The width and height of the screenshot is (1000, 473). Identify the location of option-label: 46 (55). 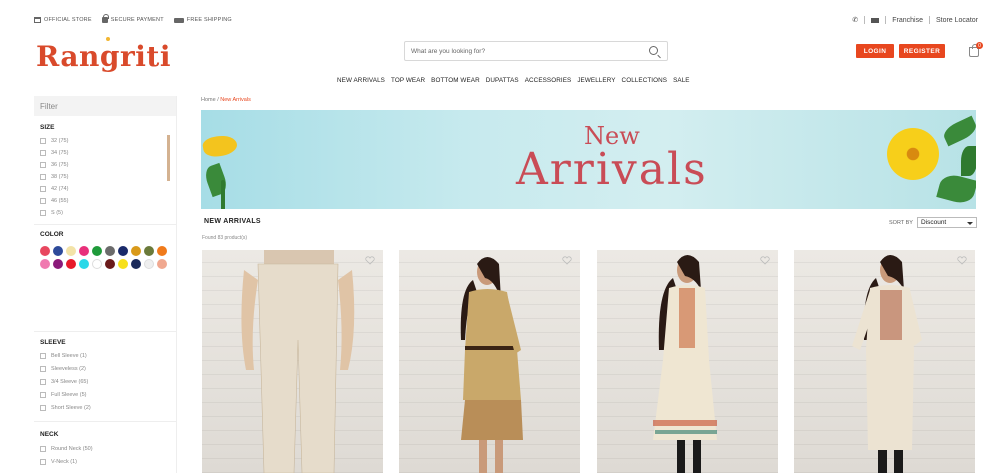
(60, 201).